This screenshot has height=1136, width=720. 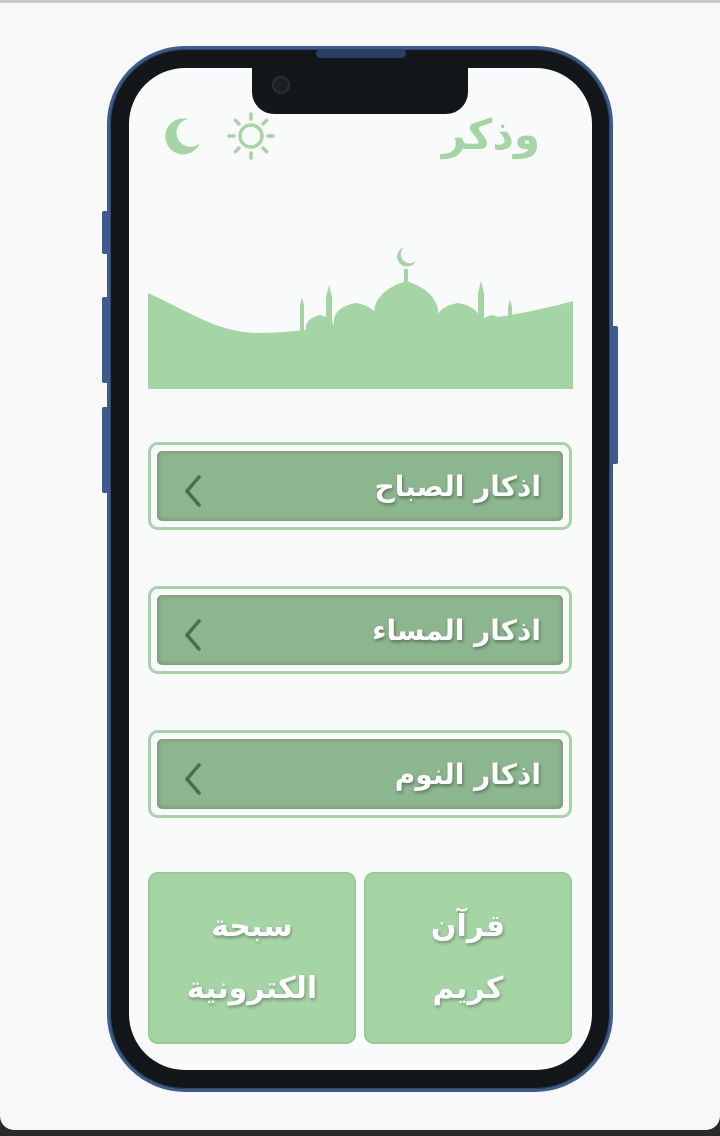 I want to click on quran-tile-line2: كريم, so click(x=468, y=988).